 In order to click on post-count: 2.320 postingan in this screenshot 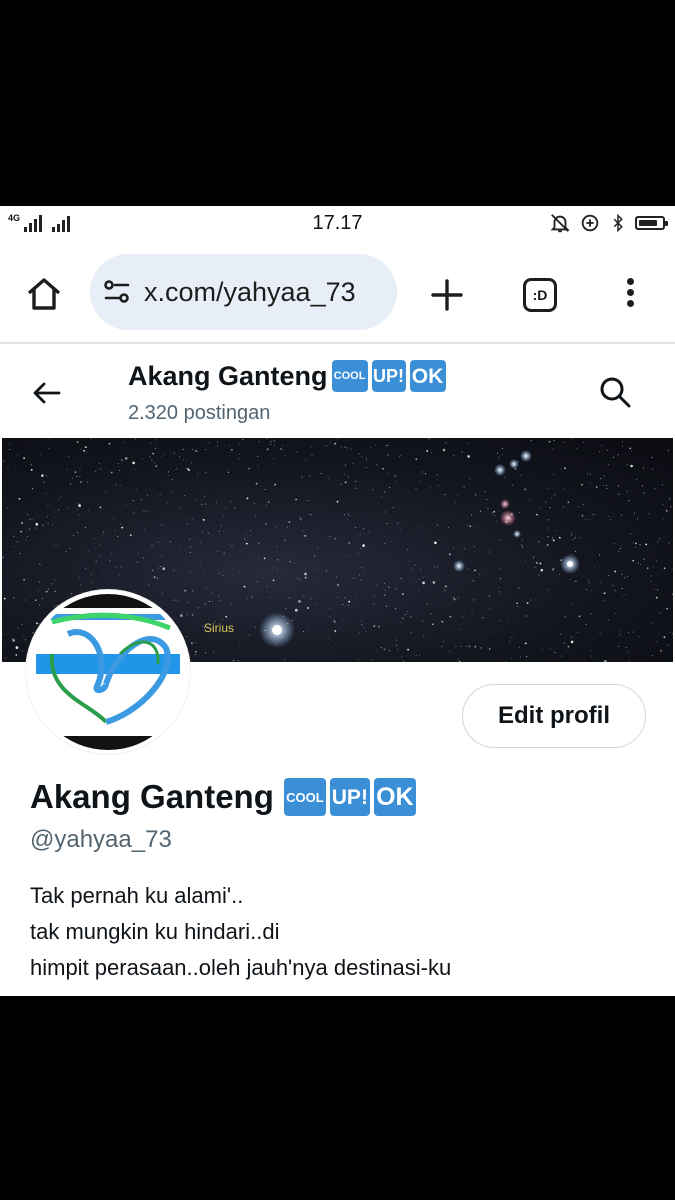, I will do `click(199, 413)`.